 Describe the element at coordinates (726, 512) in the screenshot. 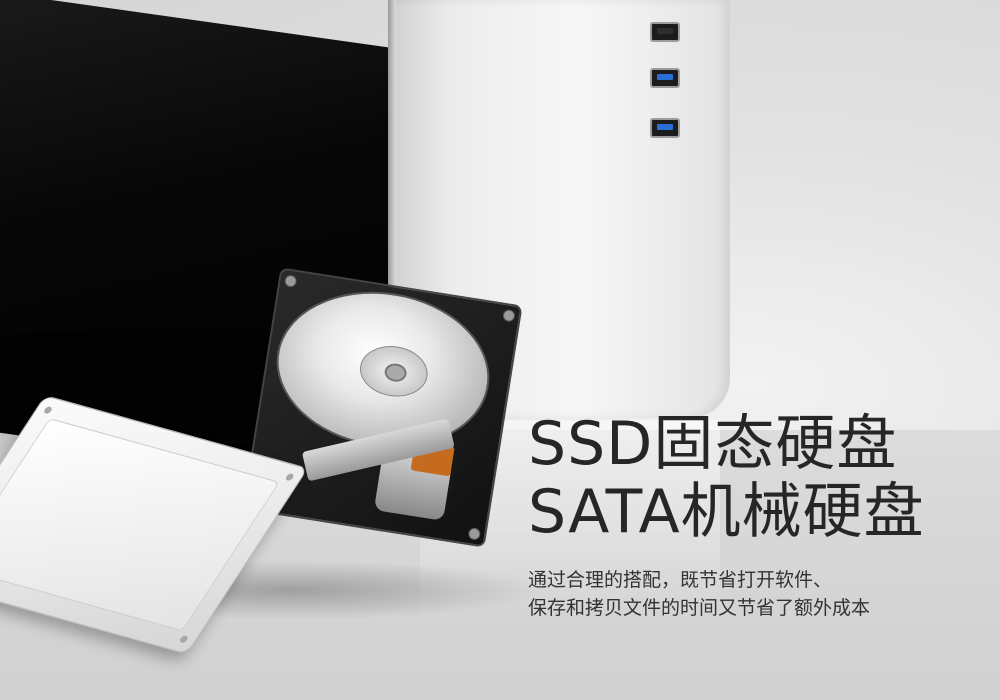

I see `headline-sata: SATA机械硬盘` at that location.